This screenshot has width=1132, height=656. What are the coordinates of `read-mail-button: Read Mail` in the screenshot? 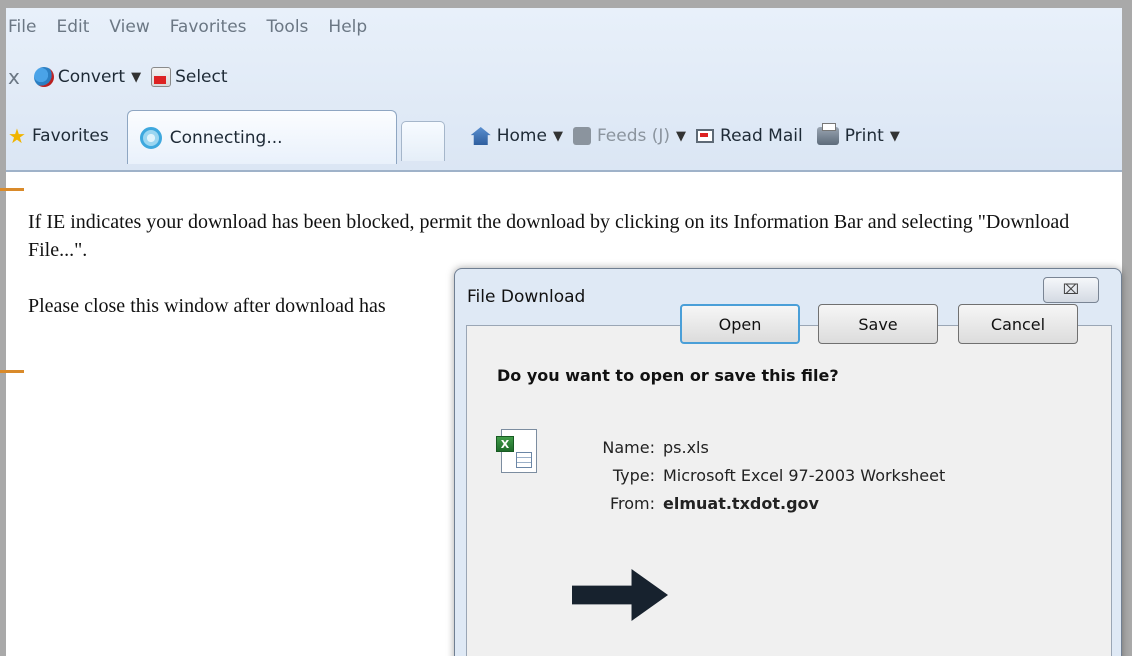 It's located at (749, 136).